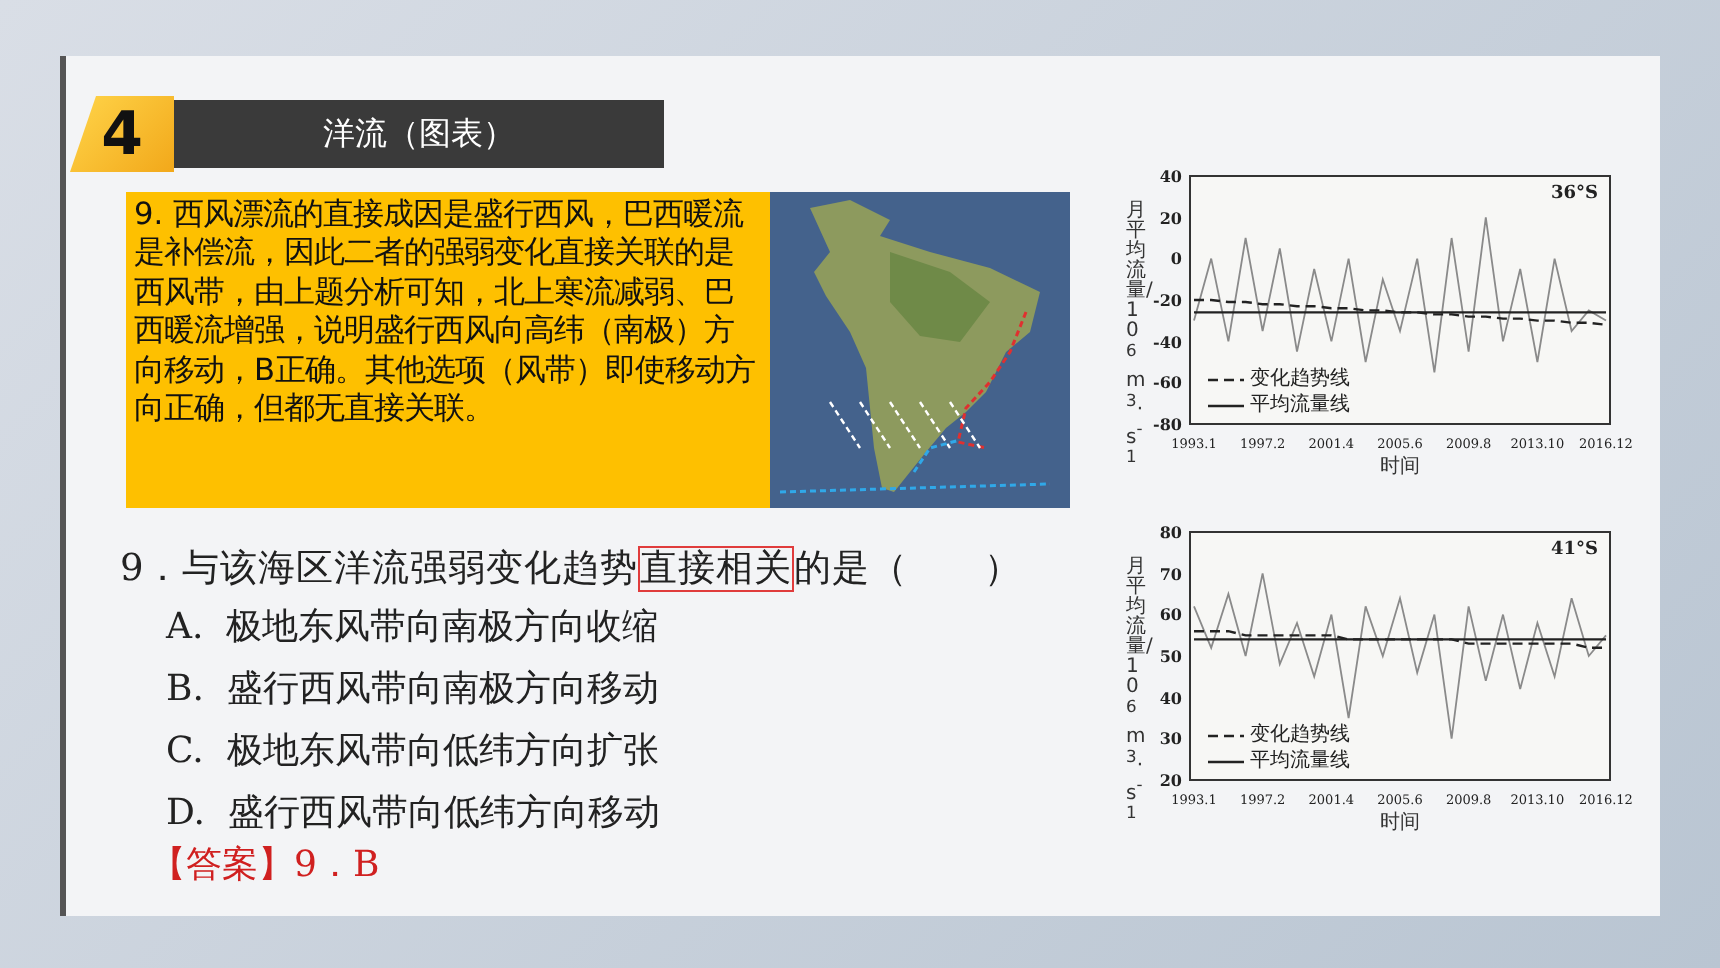 The width and height of the screenshot is (1720, 968). Describe the element at coordinates (1167, 300) in the screenshot. I see `tick-label: -20` at that location.